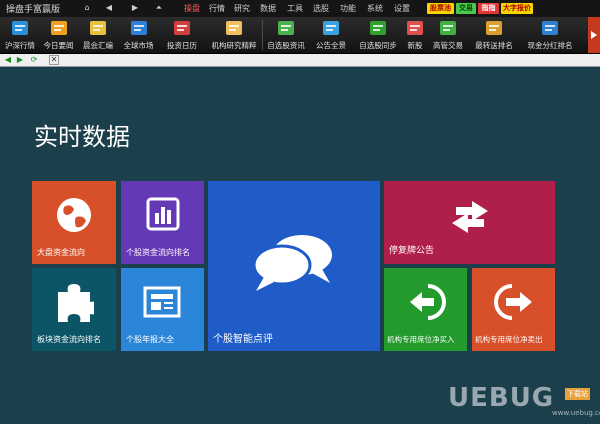  Describe the element at coordinates (402, 8) in the screenshot. I see `menu-item: 设置` at that location.